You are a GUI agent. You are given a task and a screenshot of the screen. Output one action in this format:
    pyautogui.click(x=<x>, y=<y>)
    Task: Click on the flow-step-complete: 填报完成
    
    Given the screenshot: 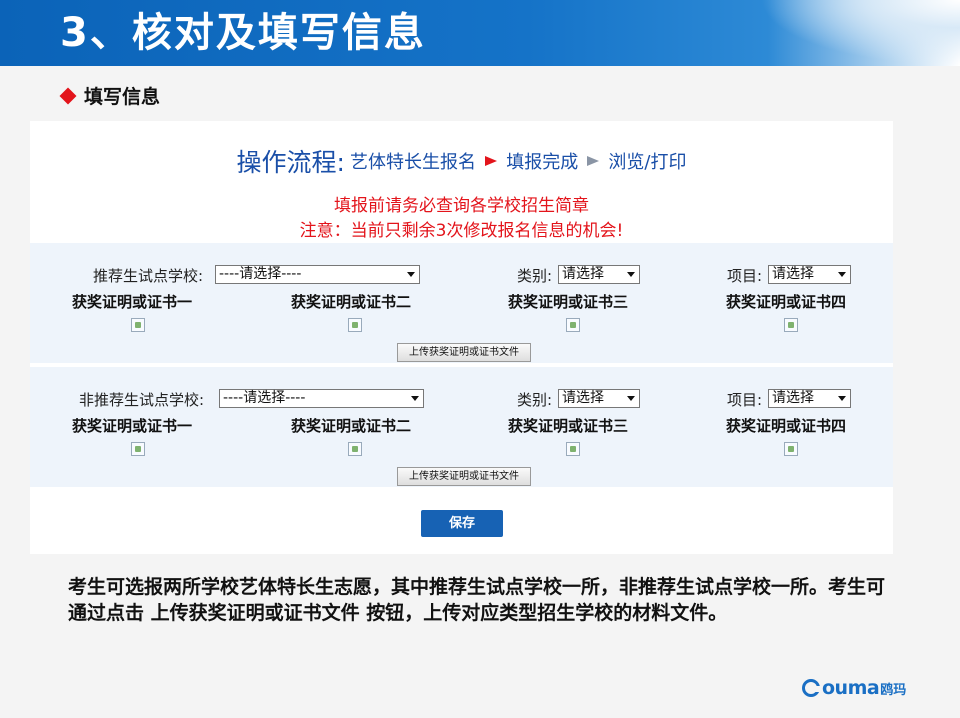 What is the action you would take?
    pyautogui.click(x=542, y=162)
    